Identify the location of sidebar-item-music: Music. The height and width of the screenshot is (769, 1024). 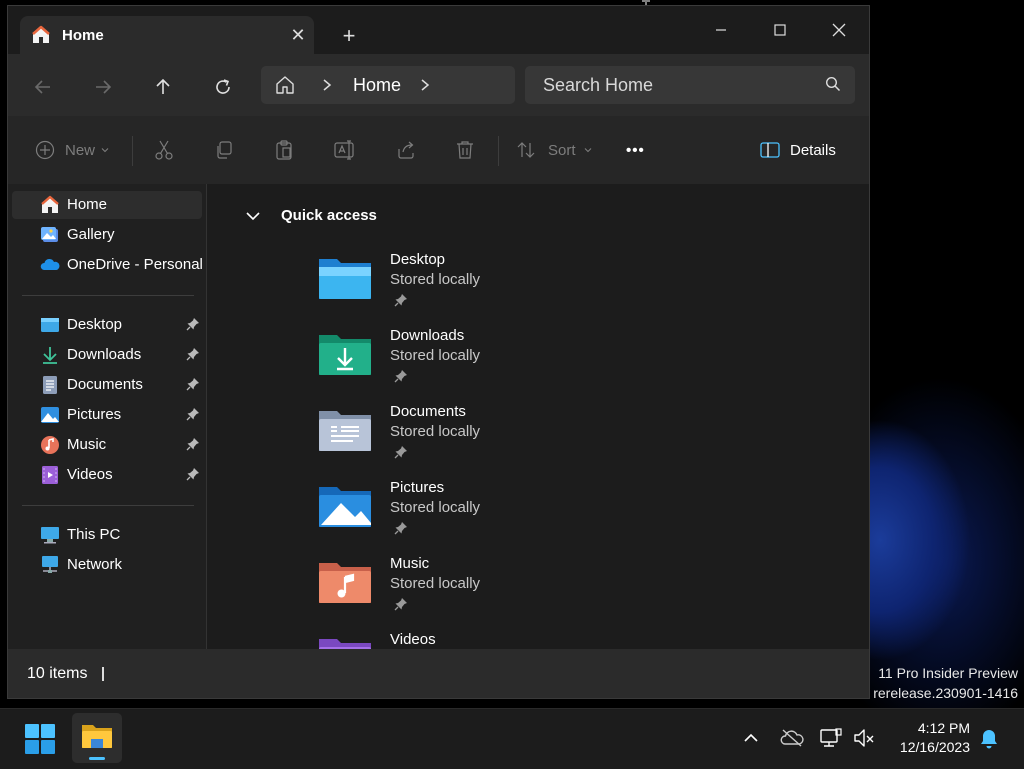
(107, 445).